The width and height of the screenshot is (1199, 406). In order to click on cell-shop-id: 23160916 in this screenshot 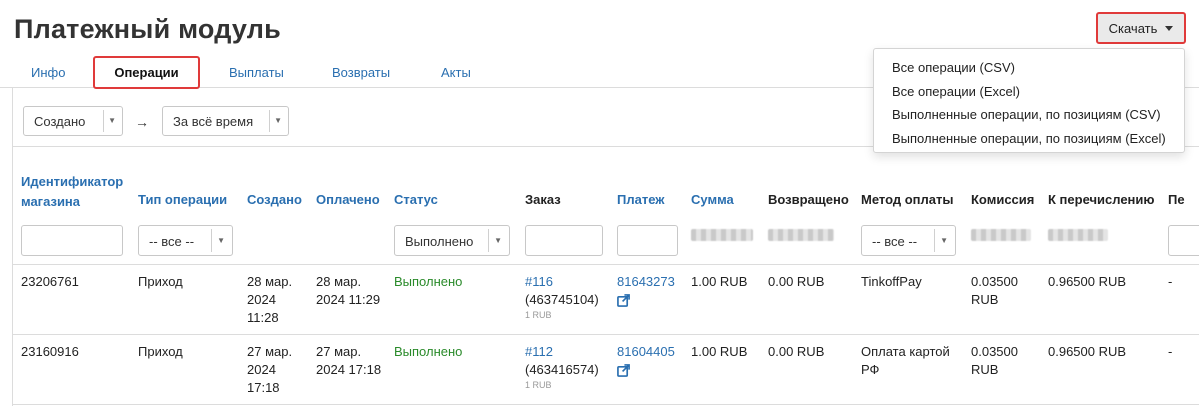, I will do `click(50, 351)`.